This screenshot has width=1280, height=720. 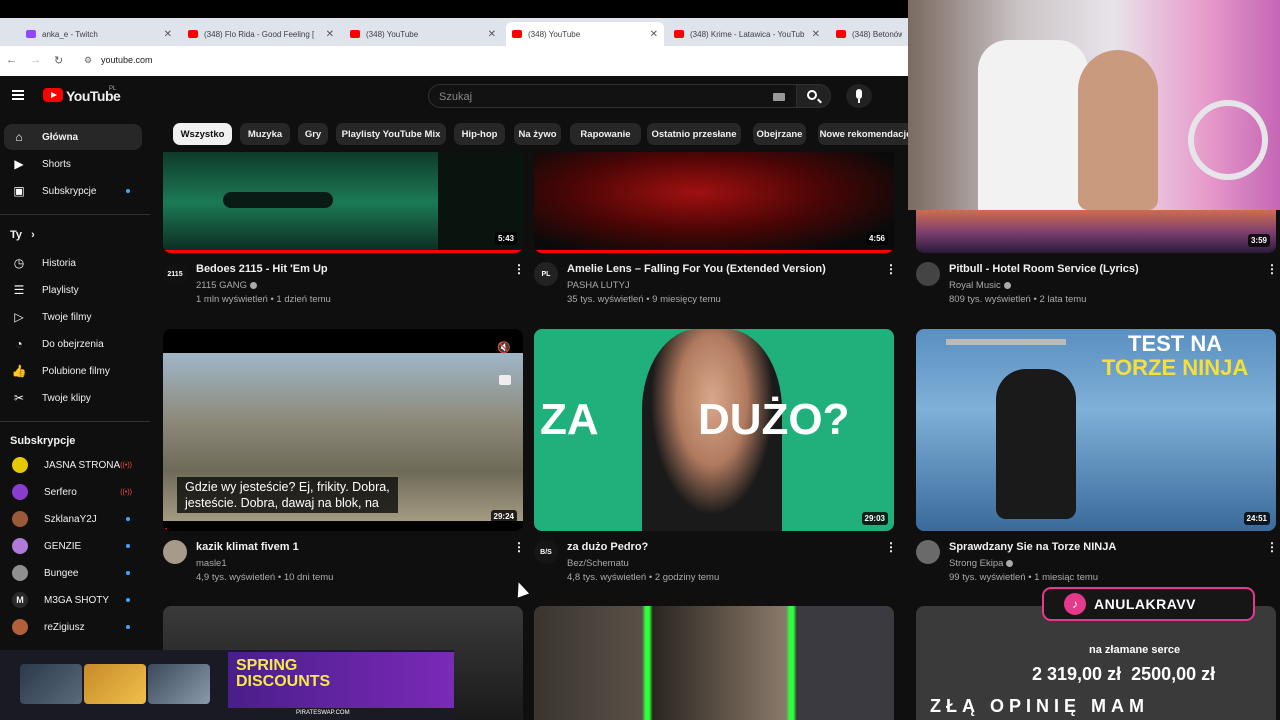 What do you see at coordinates (1044, 269) in the screenshot?
I see `video-title: Pitbull - Hotel Room Service (Lyrics)` at bounding box center [1044, 269].